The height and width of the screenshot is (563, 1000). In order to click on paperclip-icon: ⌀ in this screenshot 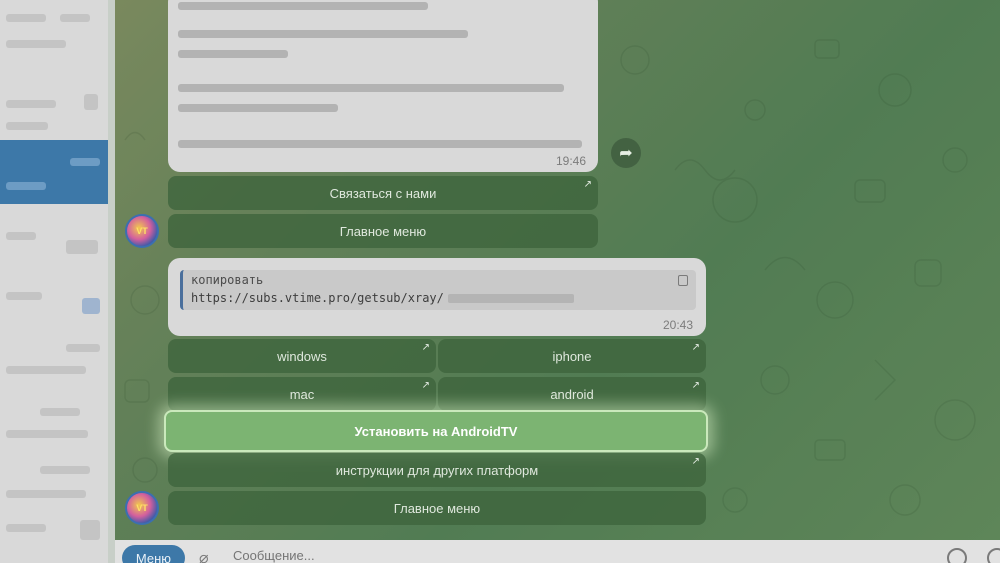, I will do `click(204, 555)`.